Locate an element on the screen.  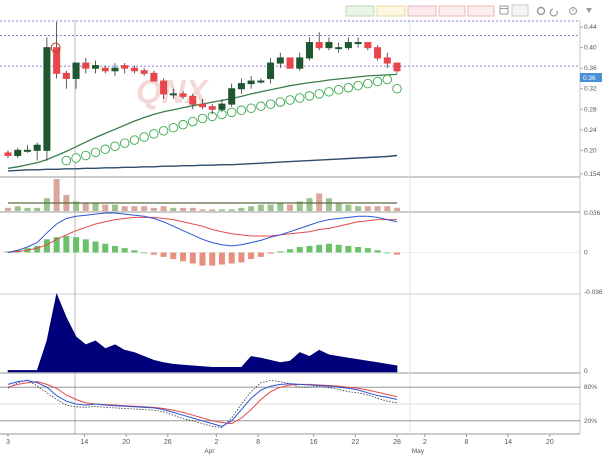
price-axis-label: 0.40 is located at coordinates (590, 48).